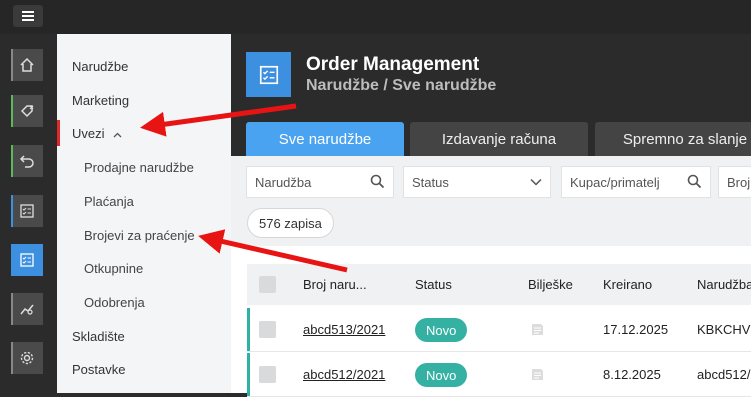 The height and width of the screenshot is (397, 751). Describe the element at coordinates (550, 284) in the screenshot. I see `column-header-notes: Bilješke` at that location.